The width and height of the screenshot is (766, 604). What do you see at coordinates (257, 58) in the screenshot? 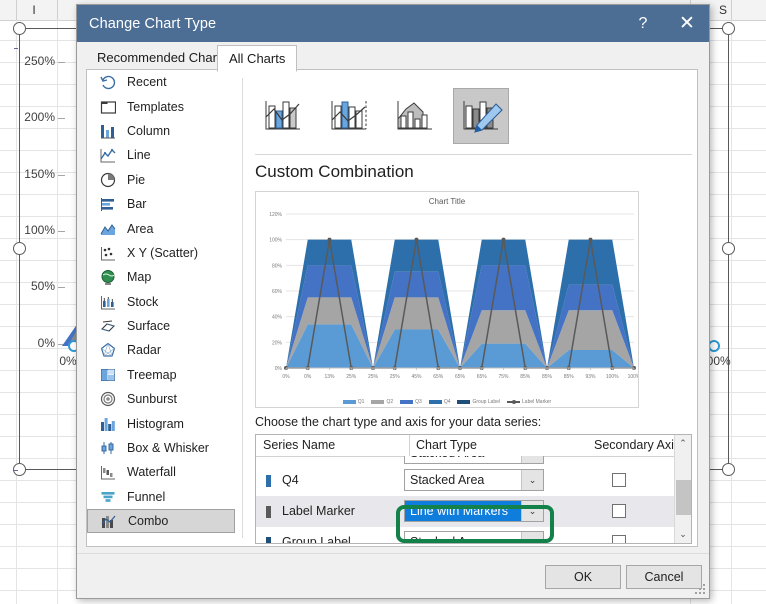
I see `tab-all-charts: All Charts` at bounding box center [257, 58].